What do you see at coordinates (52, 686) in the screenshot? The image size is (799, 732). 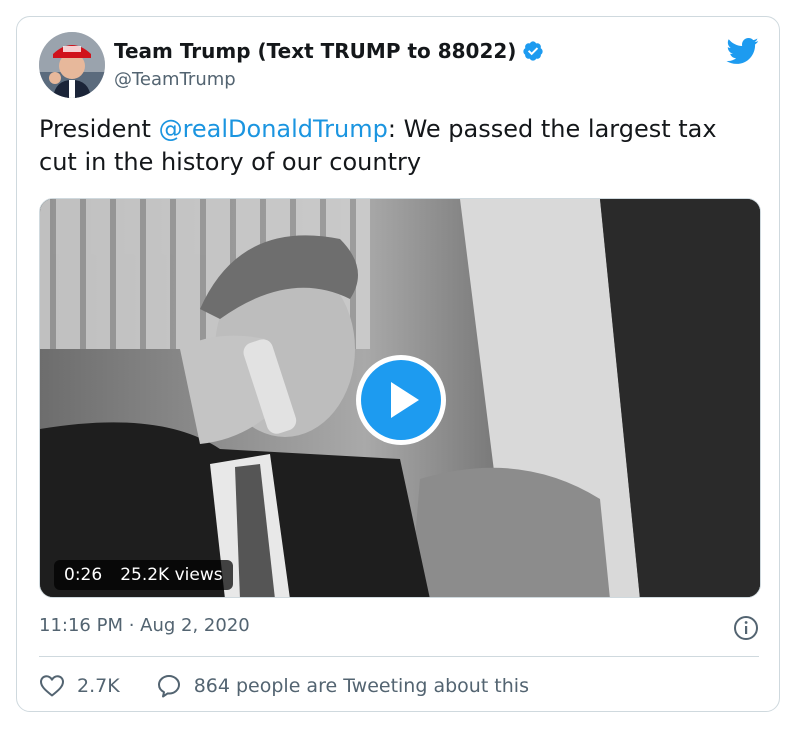 I see `heart-icon` at bounding box center [52, 686].